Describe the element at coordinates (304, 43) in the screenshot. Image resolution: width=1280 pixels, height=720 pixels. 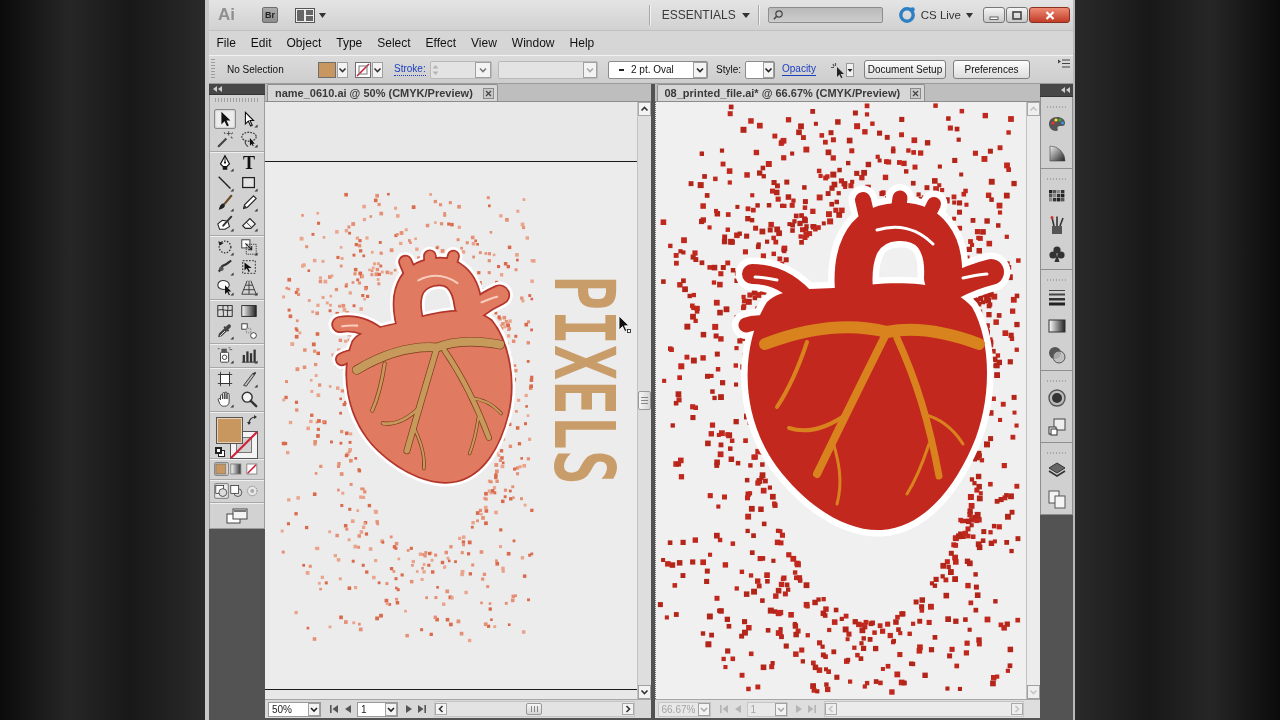
I see `menu-item: Object` at that location.